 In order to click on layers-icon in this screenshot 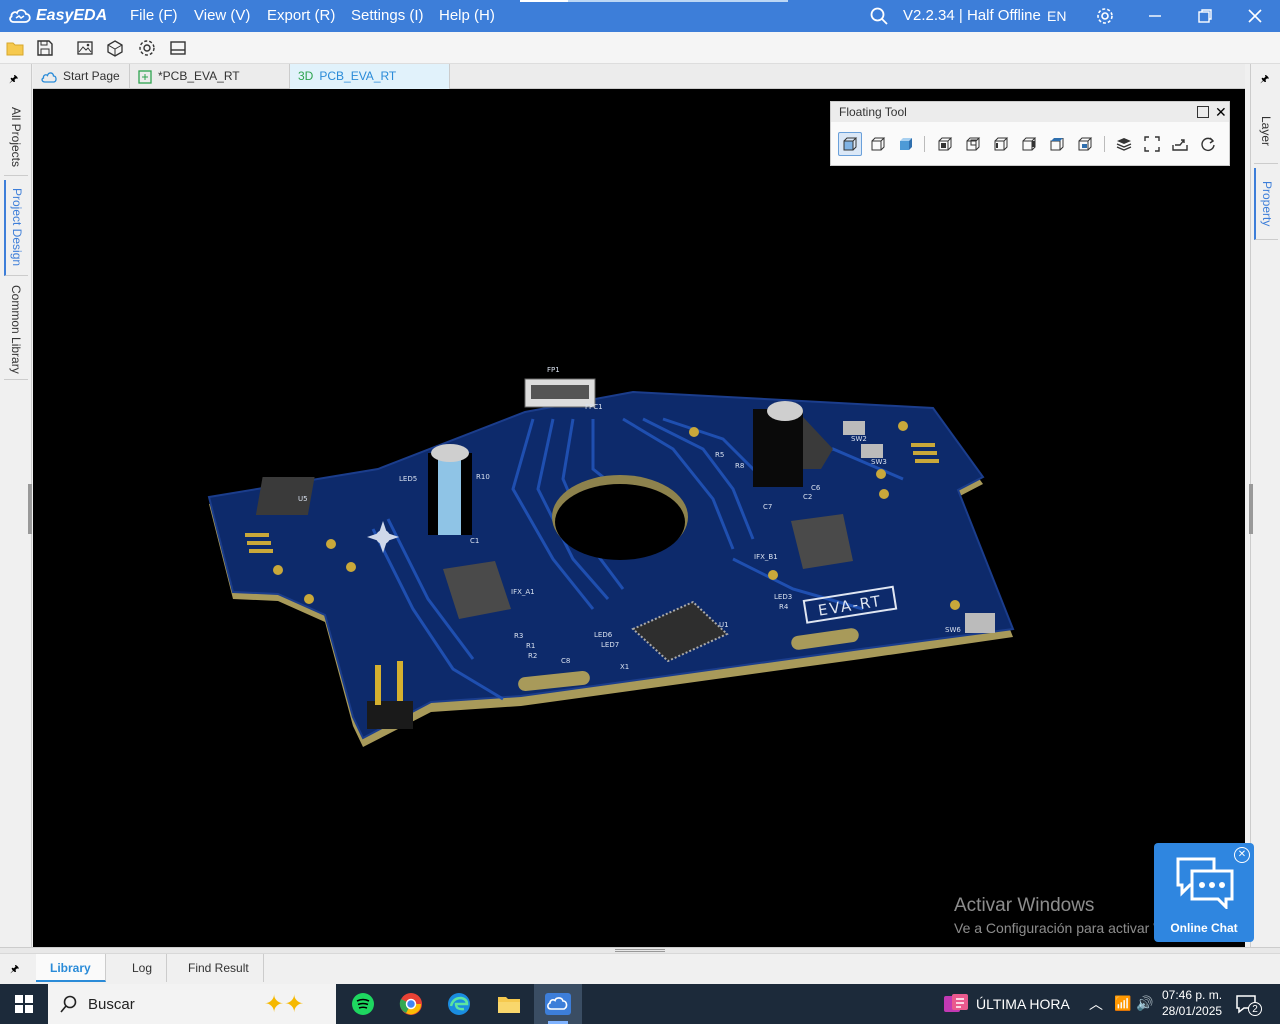, I will do `click(1124, 144)`.